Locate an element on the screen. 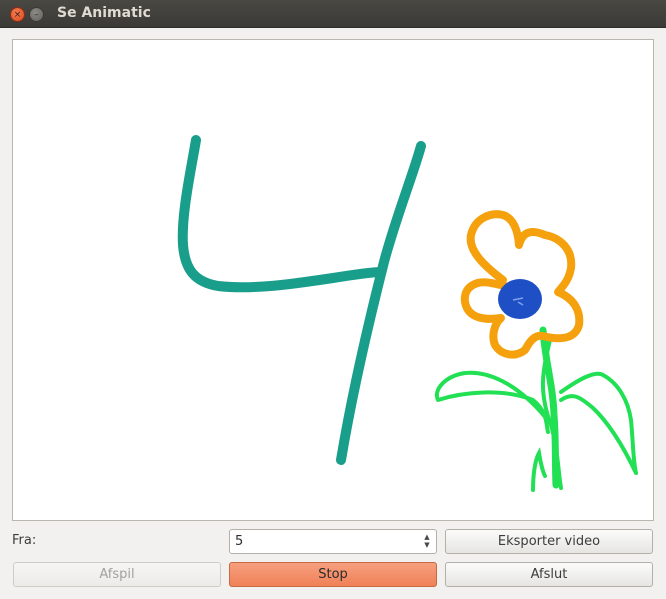  title-bar: × – Se Animatic is located at coordinates (333, 14).